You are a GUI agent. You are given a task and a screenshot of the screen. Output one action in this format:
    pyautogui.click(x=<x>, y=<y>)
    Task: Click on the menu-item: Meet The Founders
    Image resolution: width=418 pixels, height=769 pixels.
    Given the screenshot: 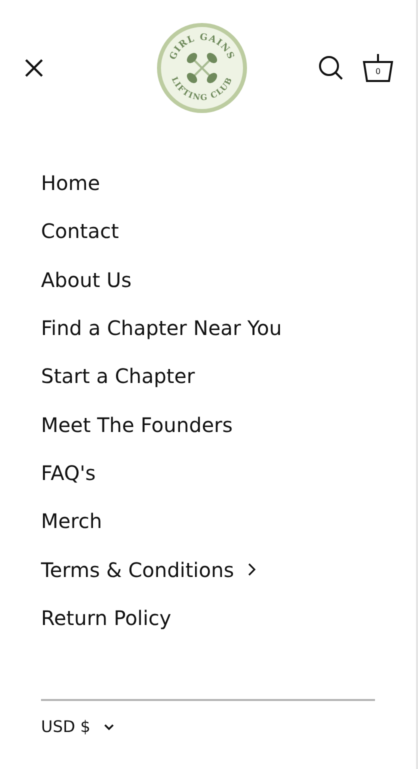 What is the action you would take?
    pyautogui.click(x=228, y=424)
    